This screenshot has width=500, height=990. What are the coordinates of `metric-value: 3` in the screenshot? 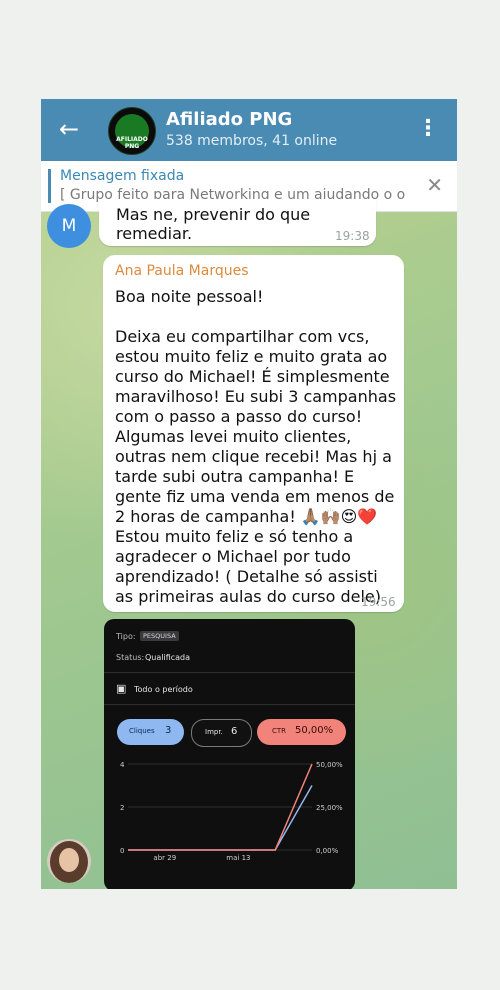 It's located at (168, 730).